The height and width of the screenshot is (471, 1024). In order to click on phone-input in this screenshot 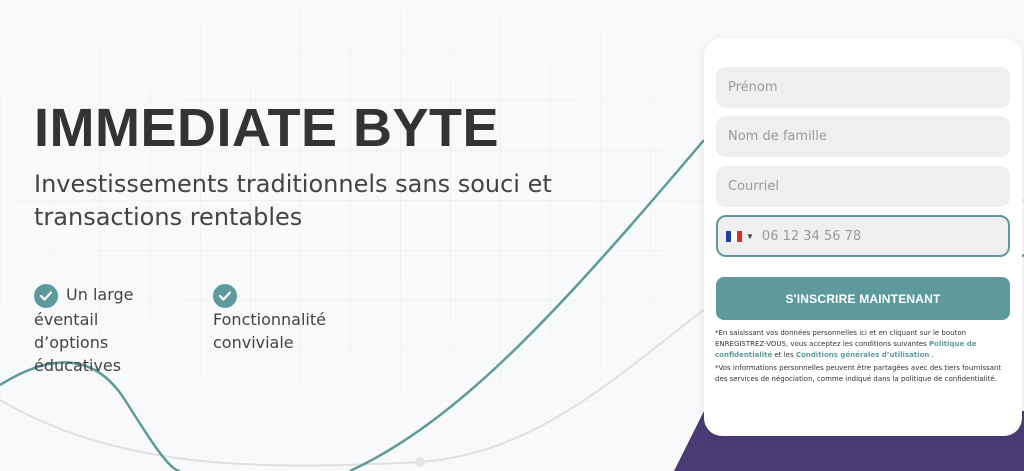, I will do `click(881, 236)`.